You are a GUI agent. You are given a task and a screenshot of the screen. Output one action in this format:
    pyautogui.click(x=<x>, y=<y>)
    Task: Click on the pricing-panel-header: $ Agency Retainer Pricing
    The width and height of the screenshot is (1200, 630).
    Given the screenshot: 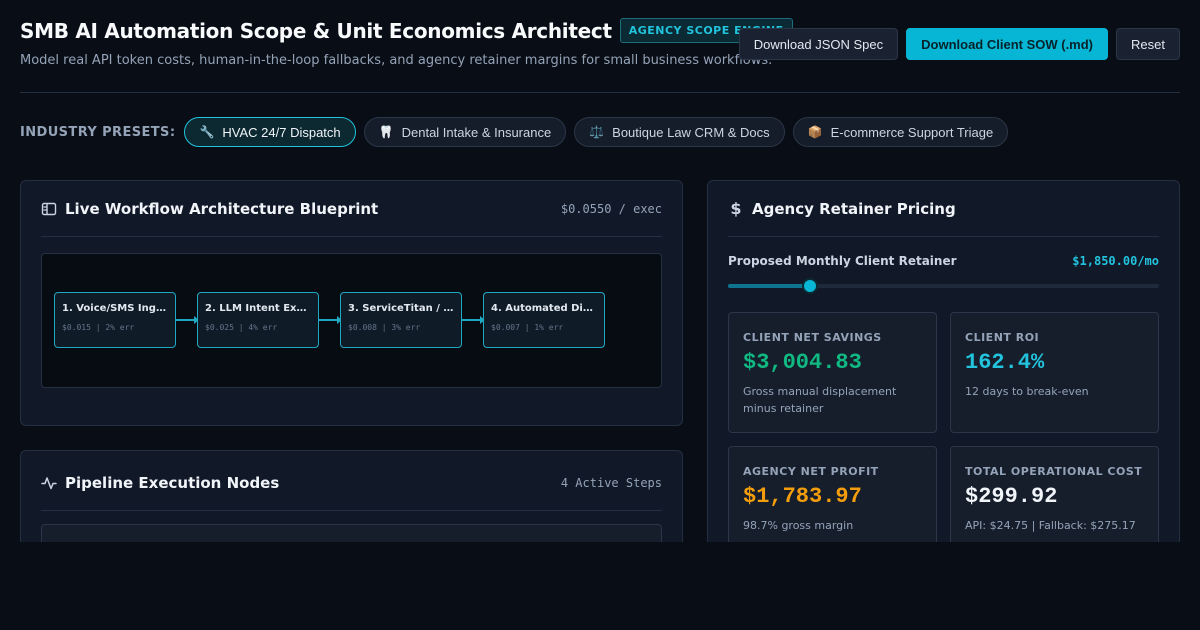 What is the action you would take?
    pyautogui.click(x=943, y=209)
    